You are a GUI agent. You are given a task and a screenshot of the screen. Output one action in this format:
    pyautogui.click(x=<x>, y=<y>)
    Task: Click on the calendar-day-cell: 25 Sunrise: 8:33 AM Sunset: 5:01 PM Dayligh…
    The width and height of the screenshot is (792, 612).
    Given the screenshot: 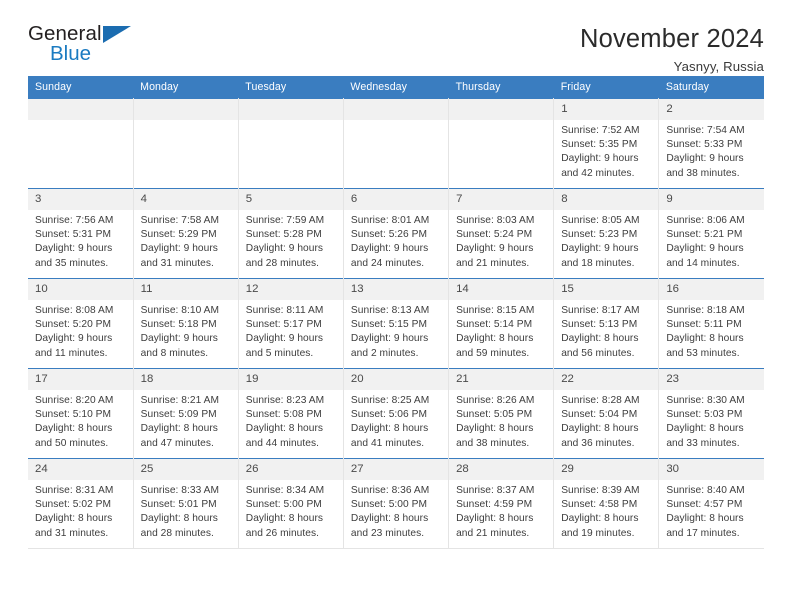 What is the action you would take?
    pyautogui.click(x=186, y=503)
    